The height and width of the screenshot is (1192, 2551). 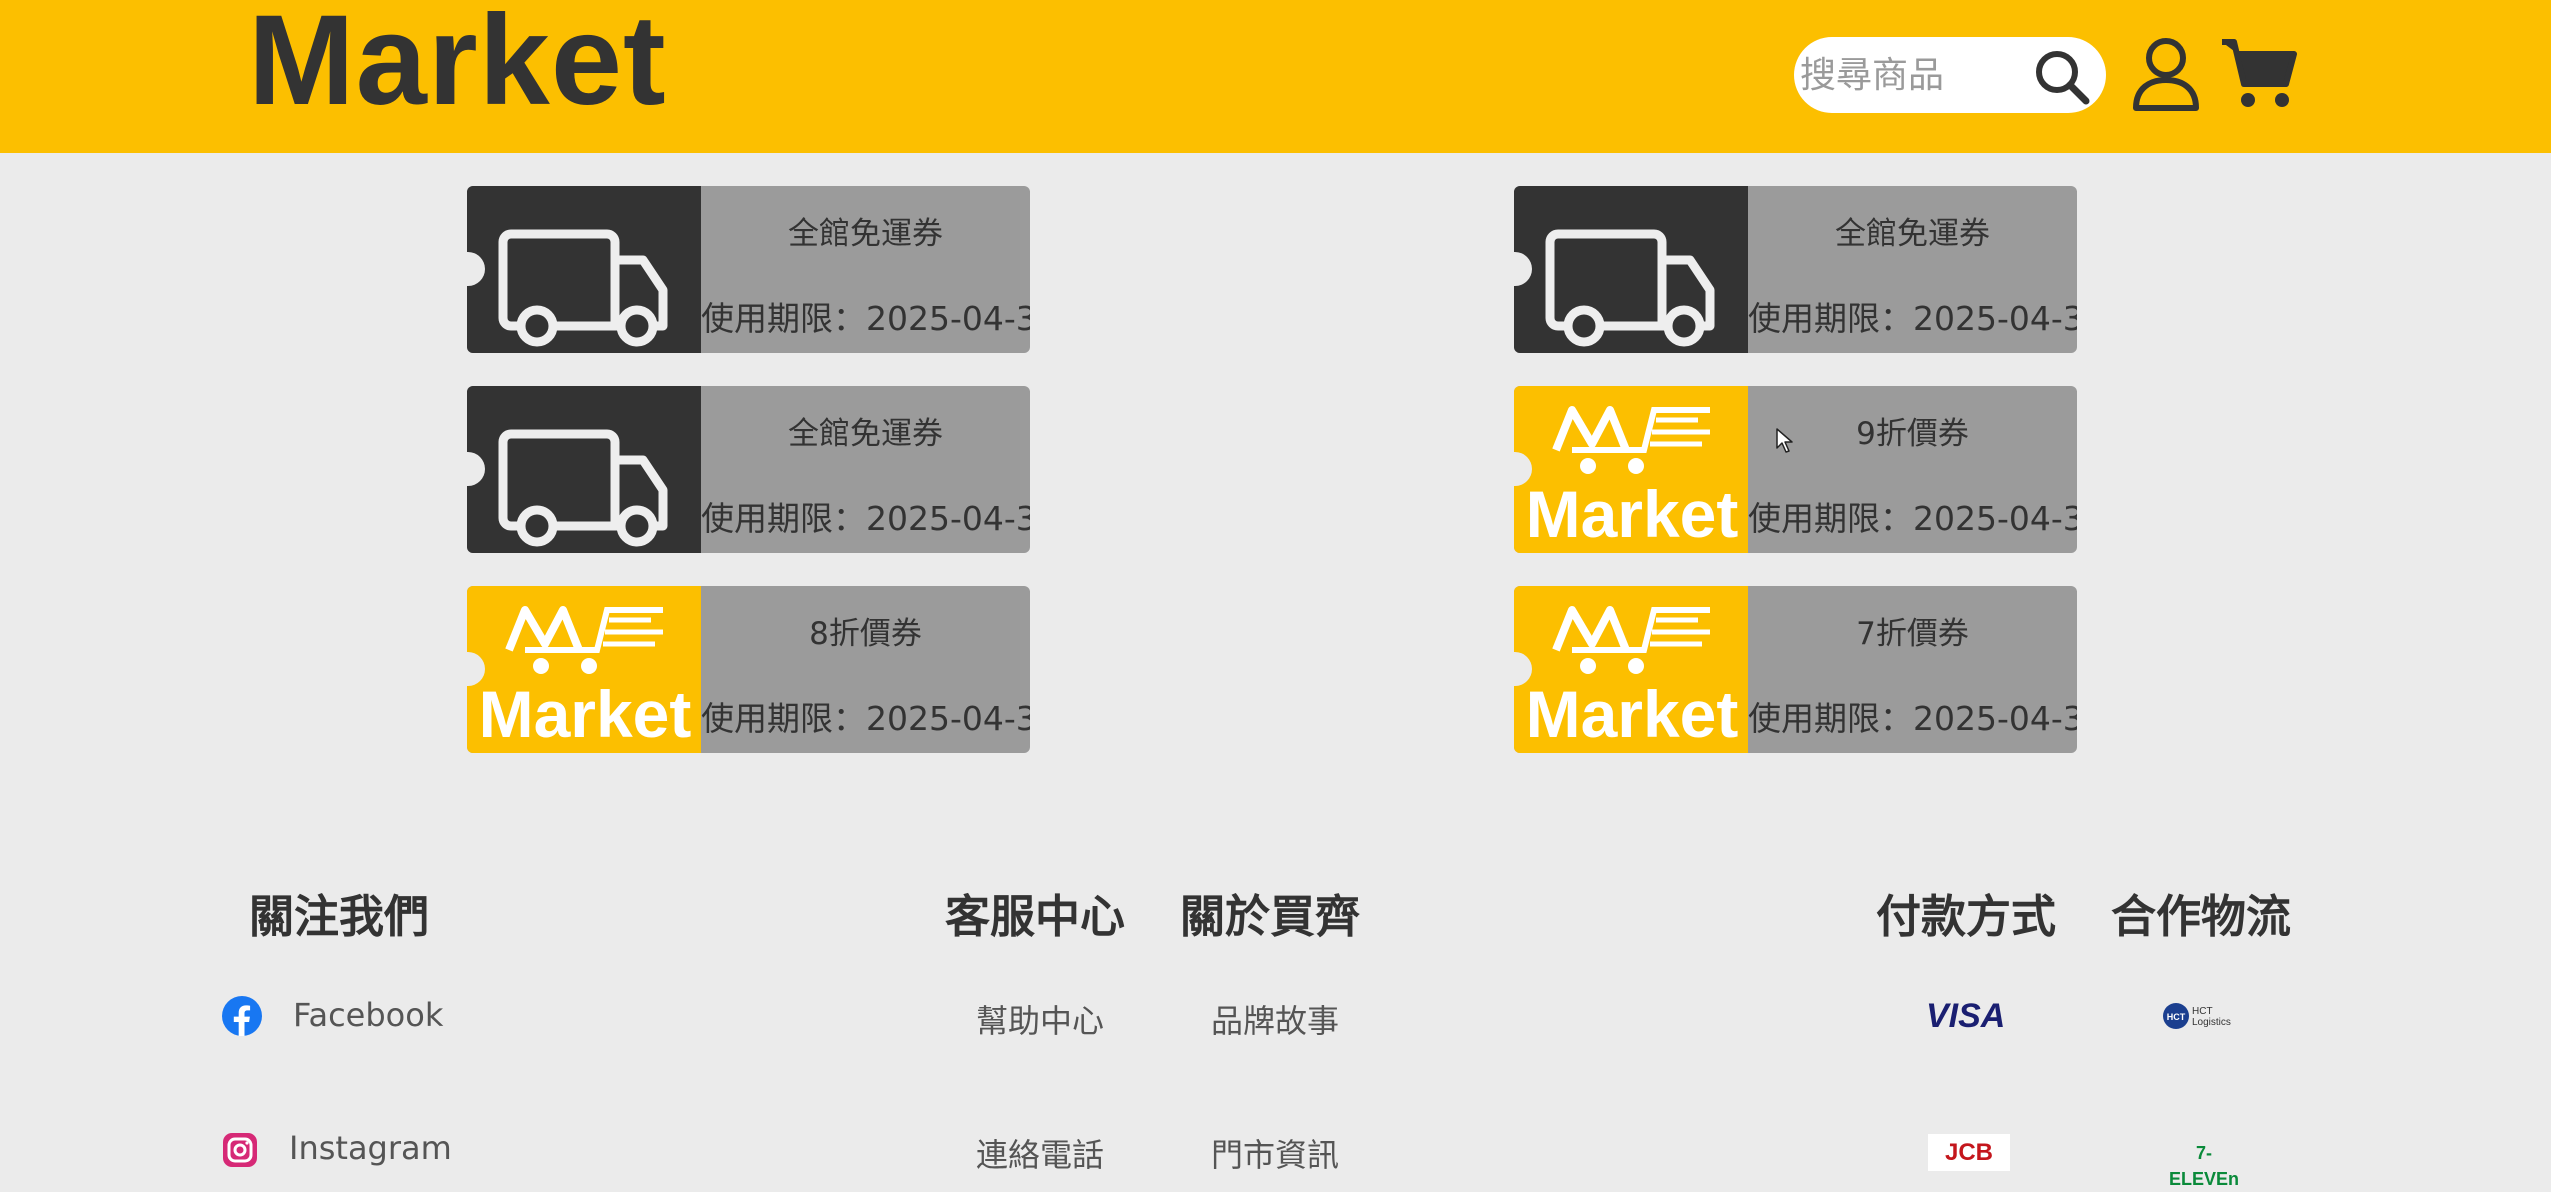 I want to click on footer-link-contact-phone: 連絡電話, so click(x=1040, y=1153).